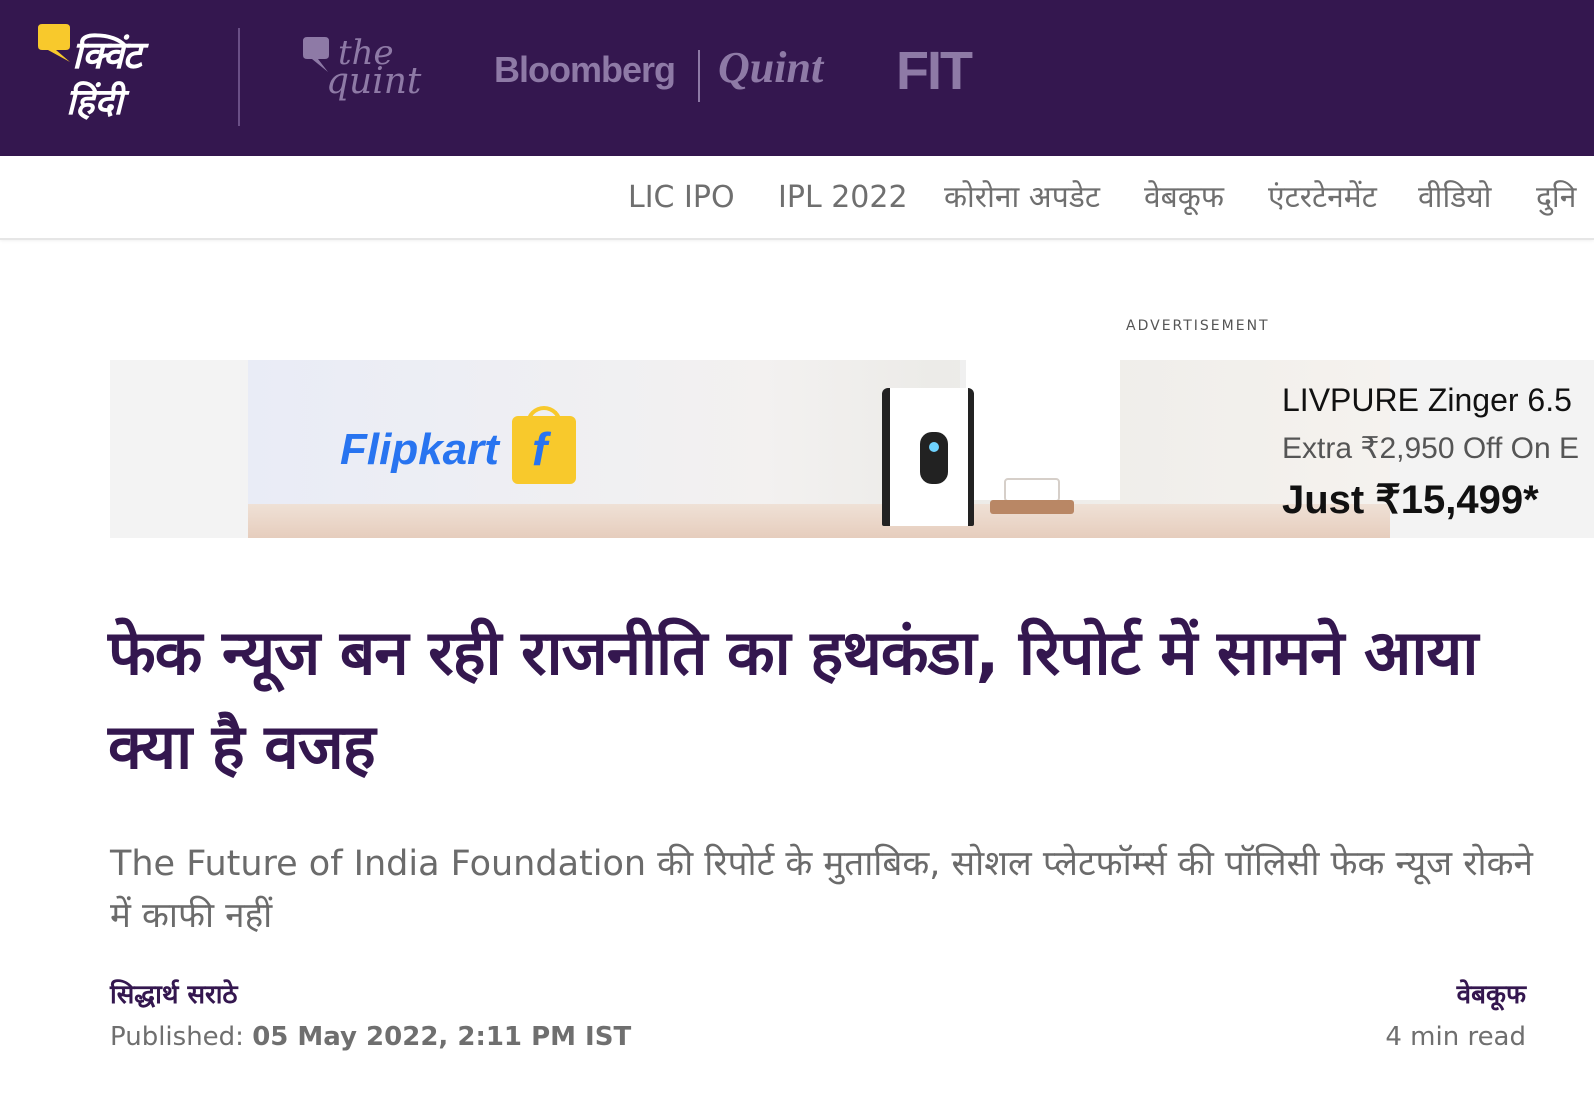 This screenshot has width=1594, height=1094. What do you see at coordinates (54, 43) in the screenshot?
I see `logo-bubble-icon` at bounding box center [54, 43].